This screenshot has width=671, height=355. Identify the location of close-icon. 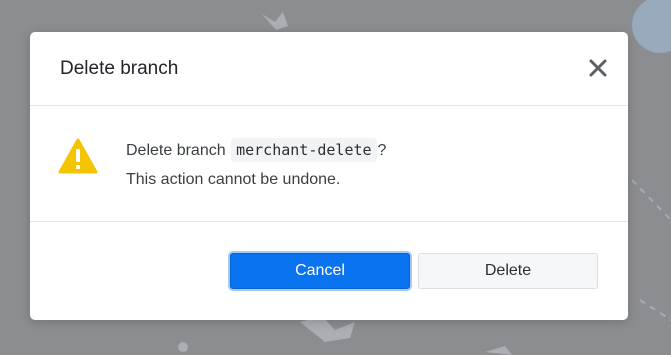
(598, 68).